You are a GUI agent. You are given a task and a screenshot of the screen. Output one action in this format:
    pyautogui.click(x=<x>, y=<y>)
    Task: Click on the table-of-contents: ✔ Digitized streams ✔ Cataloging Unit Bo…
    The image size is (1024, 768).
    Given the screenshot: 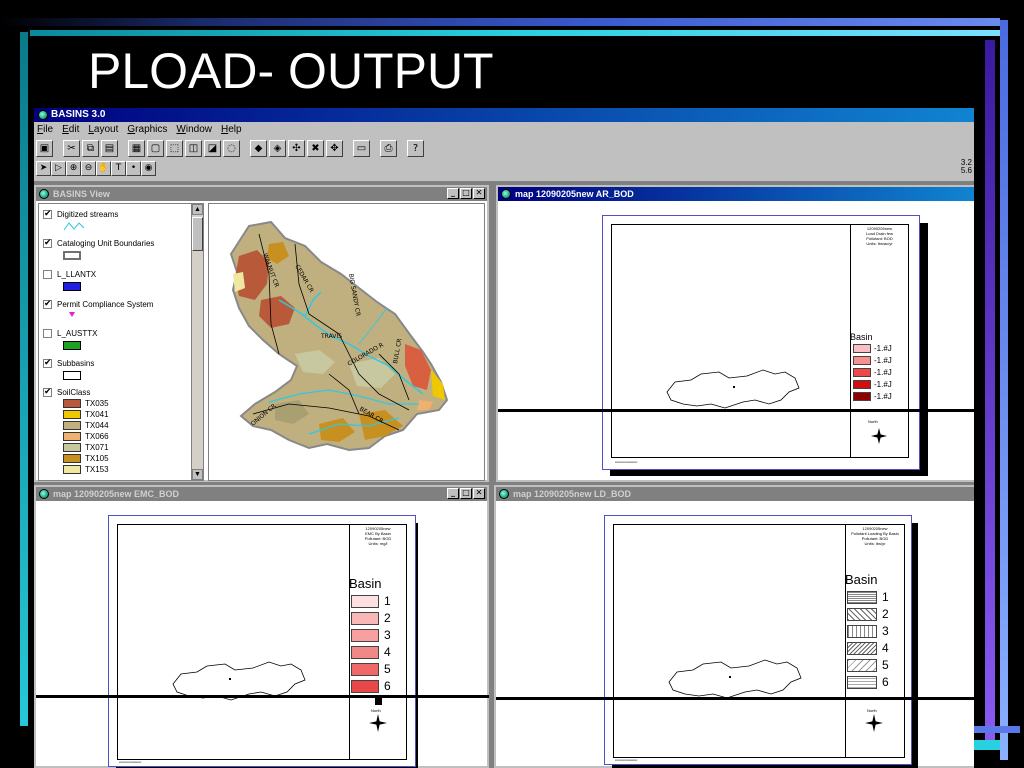 What is the action you would take?
    pyautogui.click(x=121, y=342)
    